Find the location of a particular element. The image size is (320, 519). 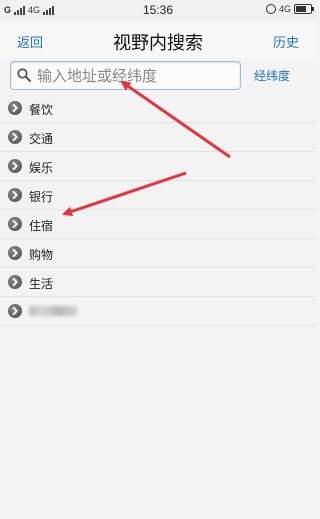

search-input is located at coordinates (136, 75).